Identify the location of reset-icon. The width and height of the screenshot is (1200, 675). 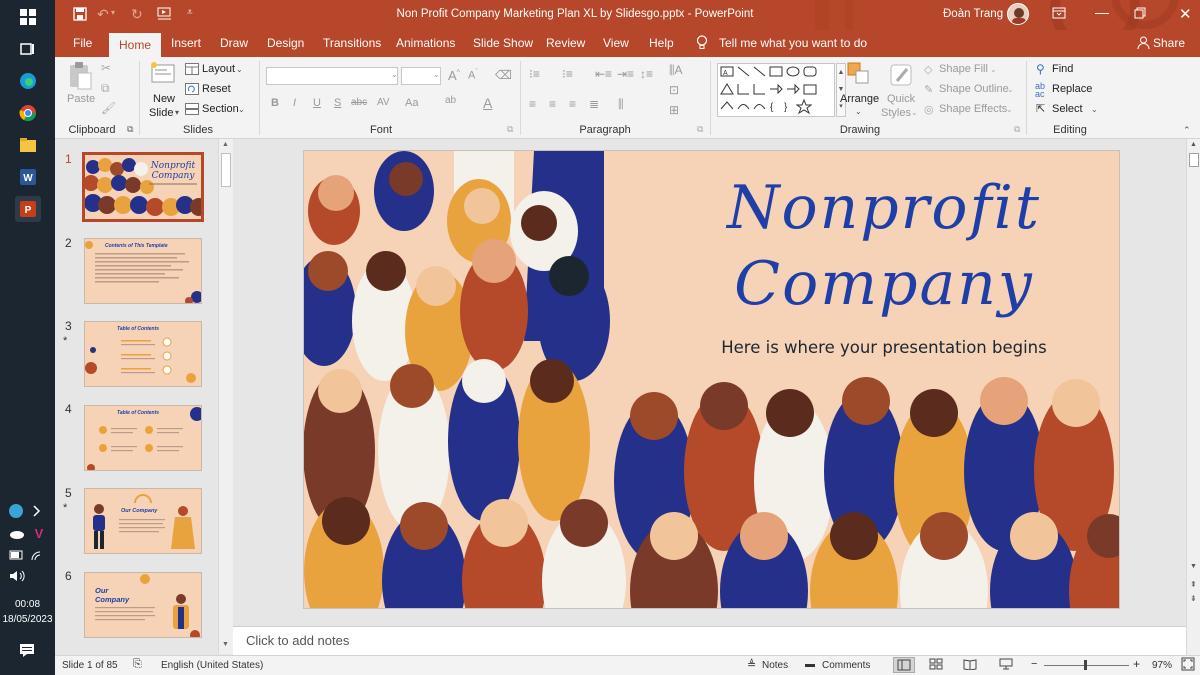
(192, 90).